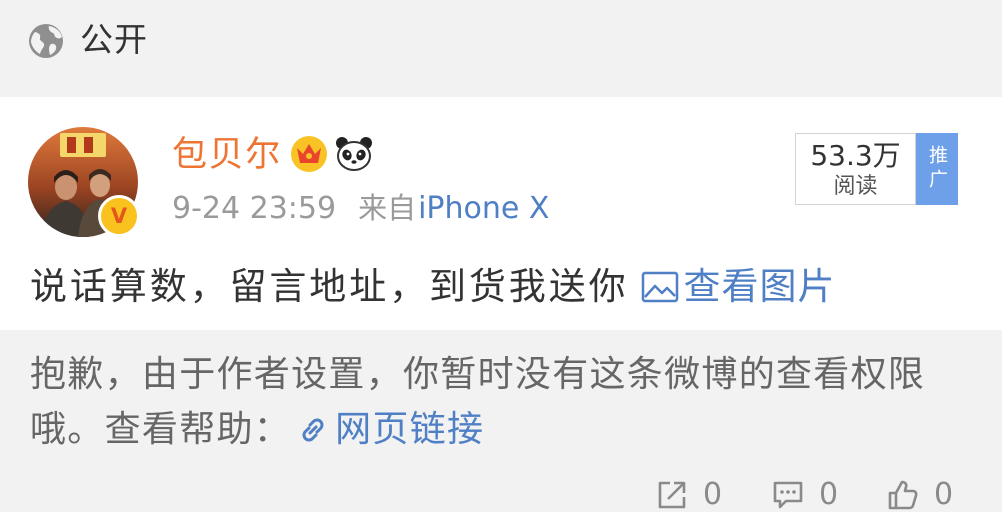 The width and height of the screenshot is (1002, 512). What do you see at coordinates (660, 287) in the screenshot?
I see `image-icon` at bounding box center [660, 287].